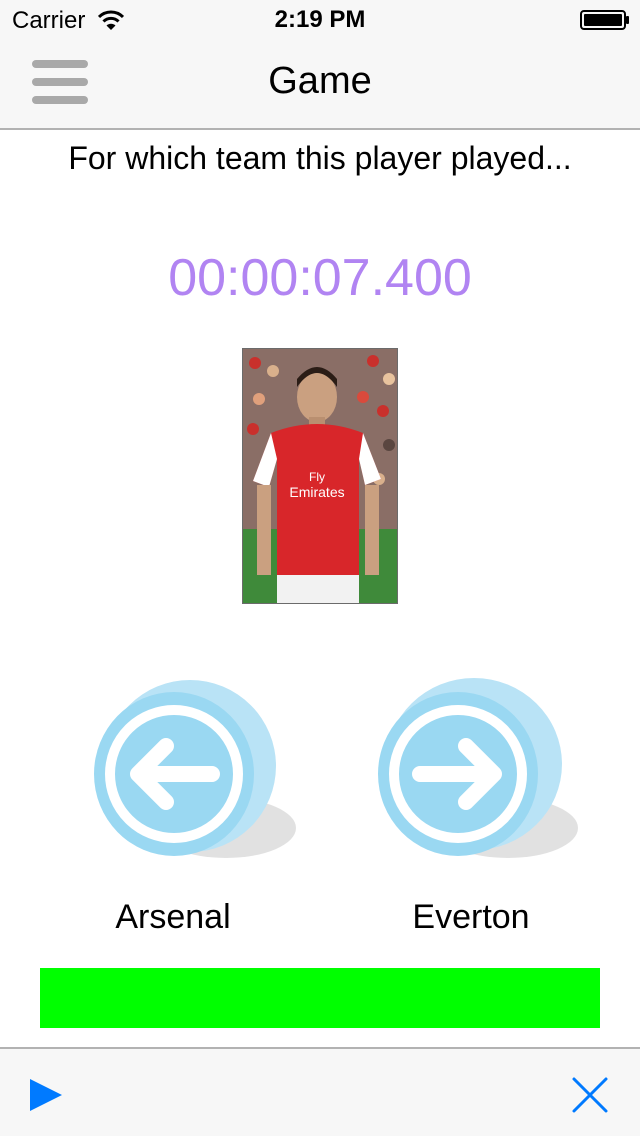 This screenshot has height=1136, width=640. I want to click on answer-label-left: Arsenal, so click(173, 917).